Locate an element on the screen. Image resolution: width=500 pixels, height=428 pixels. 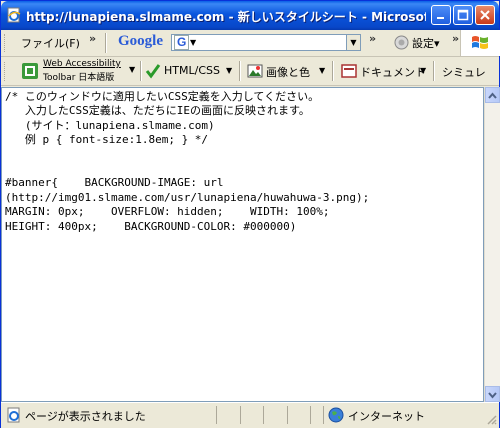
close-button is located at coordinates (485, 15).